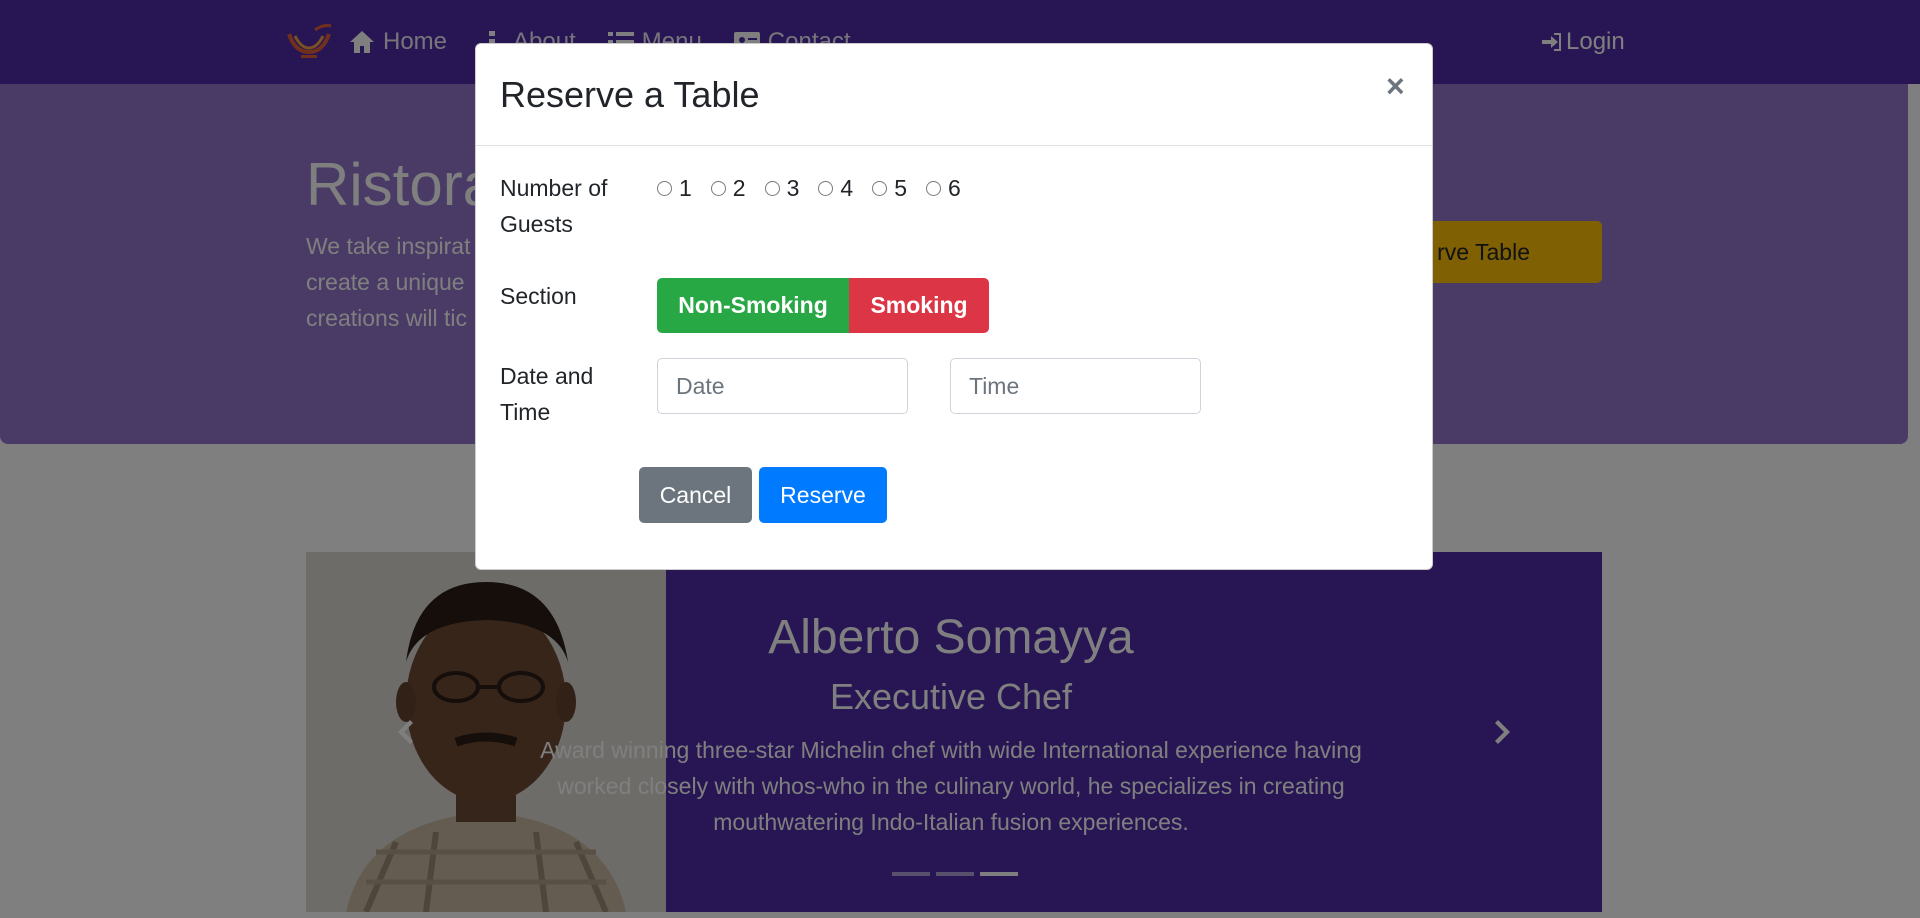 The image size is (1920, 918). Describe the element at coordinates (900, 187) in the screenshot. I see `radio-label: 5` at that location.